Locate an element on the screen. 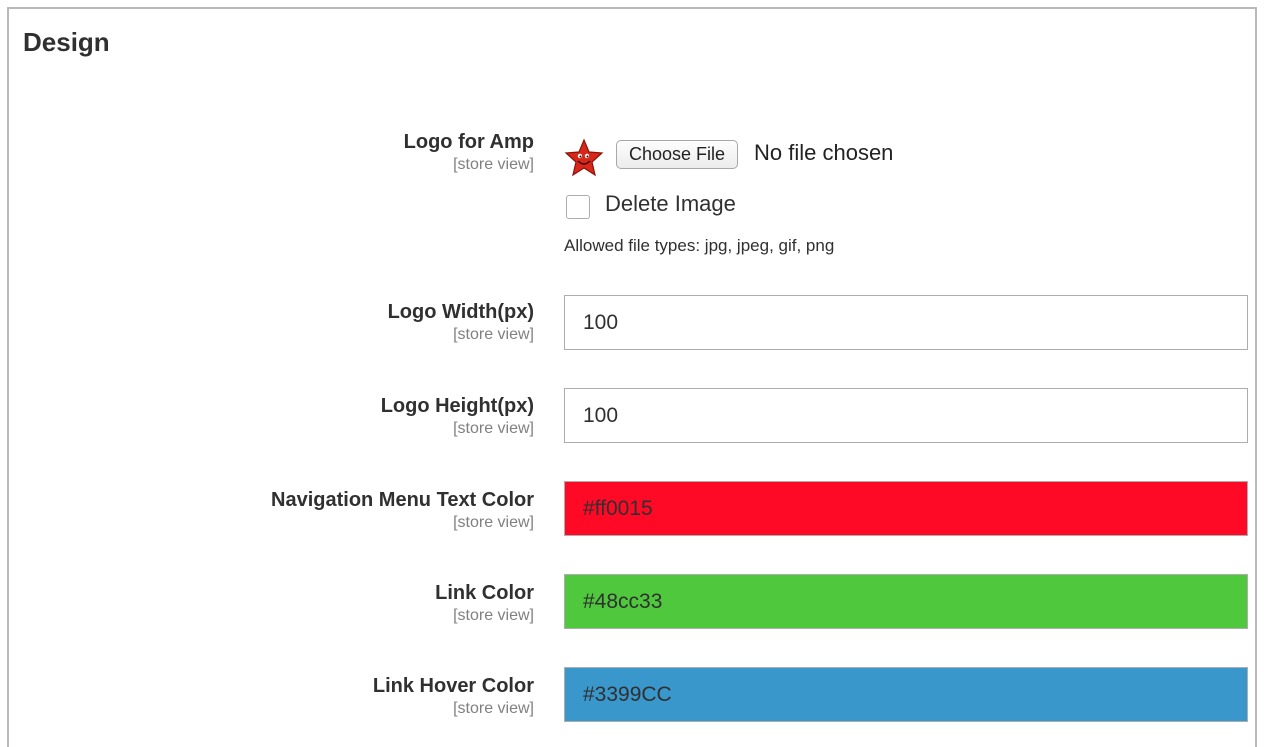  link-hover-color-label: Link Hover Color is located at coordinates (453, 686).